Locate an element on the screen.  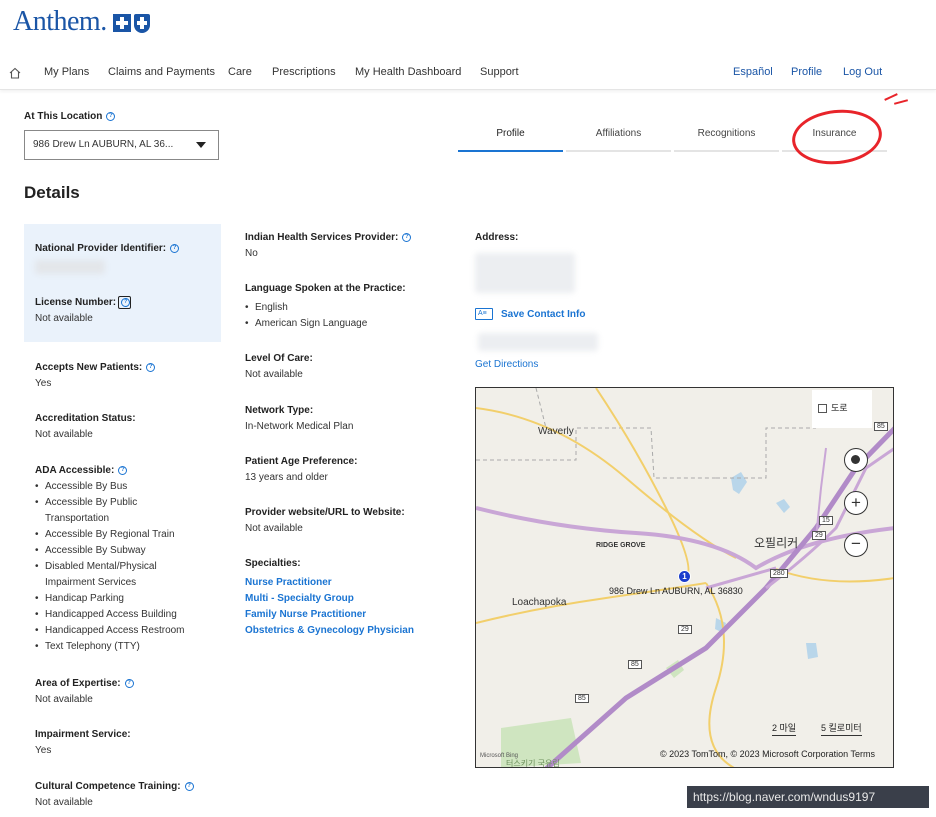
route-shield: 280 is located at coordinates (779, 573).